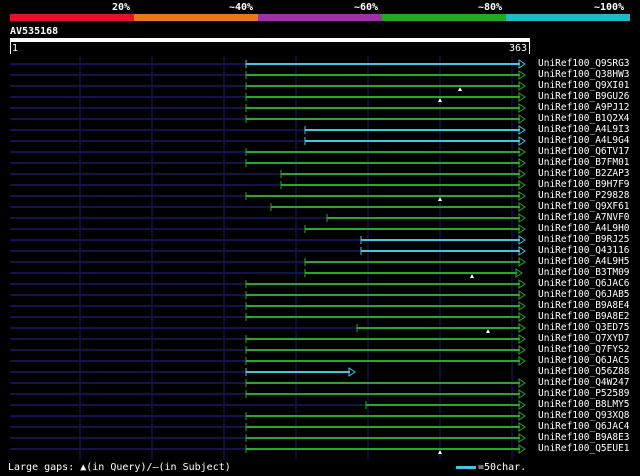  Describe the element at coordinates (584, 449) in the screenshot. I see `hit-name-link: UniRef100_Q5EUE1` at that location.